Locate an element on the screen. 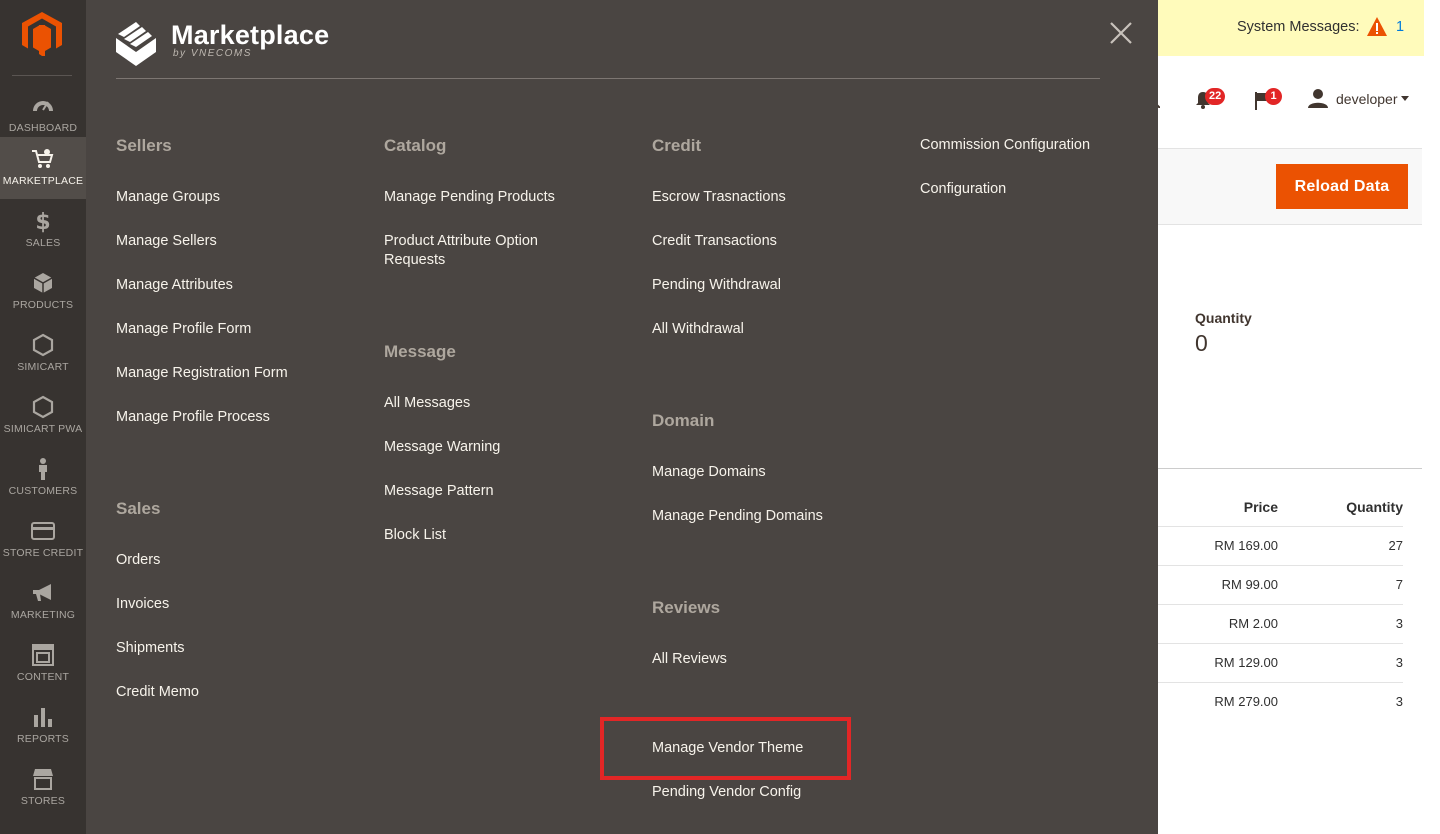  table-row: RM 129.00 3 is located at coordinates (1280, 662).